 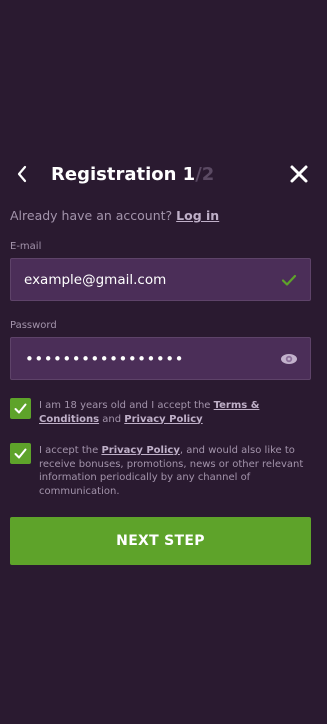 I want to click on consent-age-text-before: I am 18 years old and I accept the, so click(x=125, y=405).